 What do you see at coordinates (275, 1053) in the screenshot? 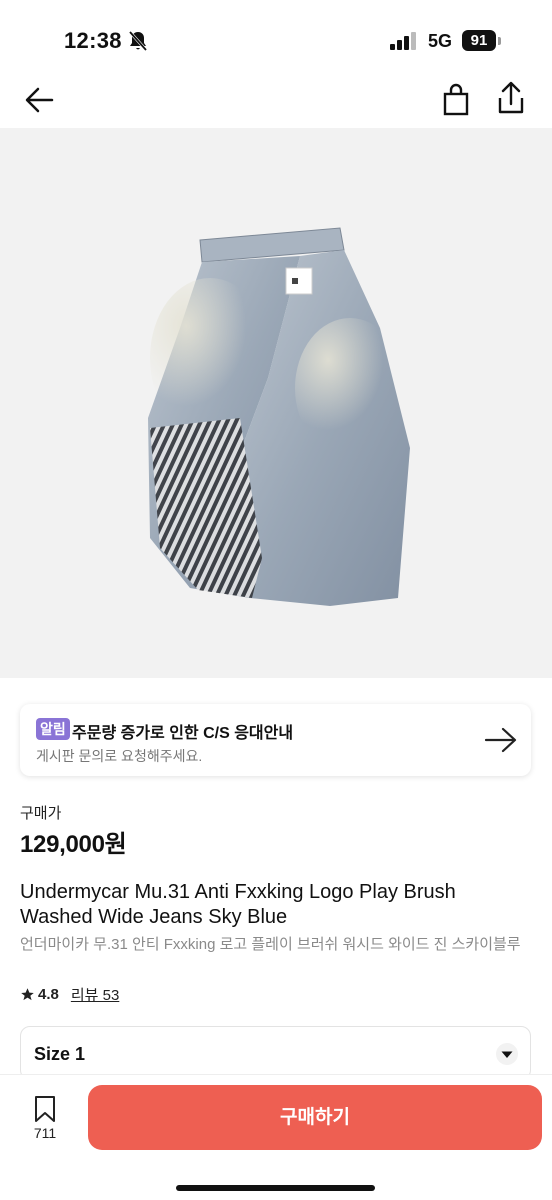
I see `size-select: Size 1` at bounding box center [275, 1053].